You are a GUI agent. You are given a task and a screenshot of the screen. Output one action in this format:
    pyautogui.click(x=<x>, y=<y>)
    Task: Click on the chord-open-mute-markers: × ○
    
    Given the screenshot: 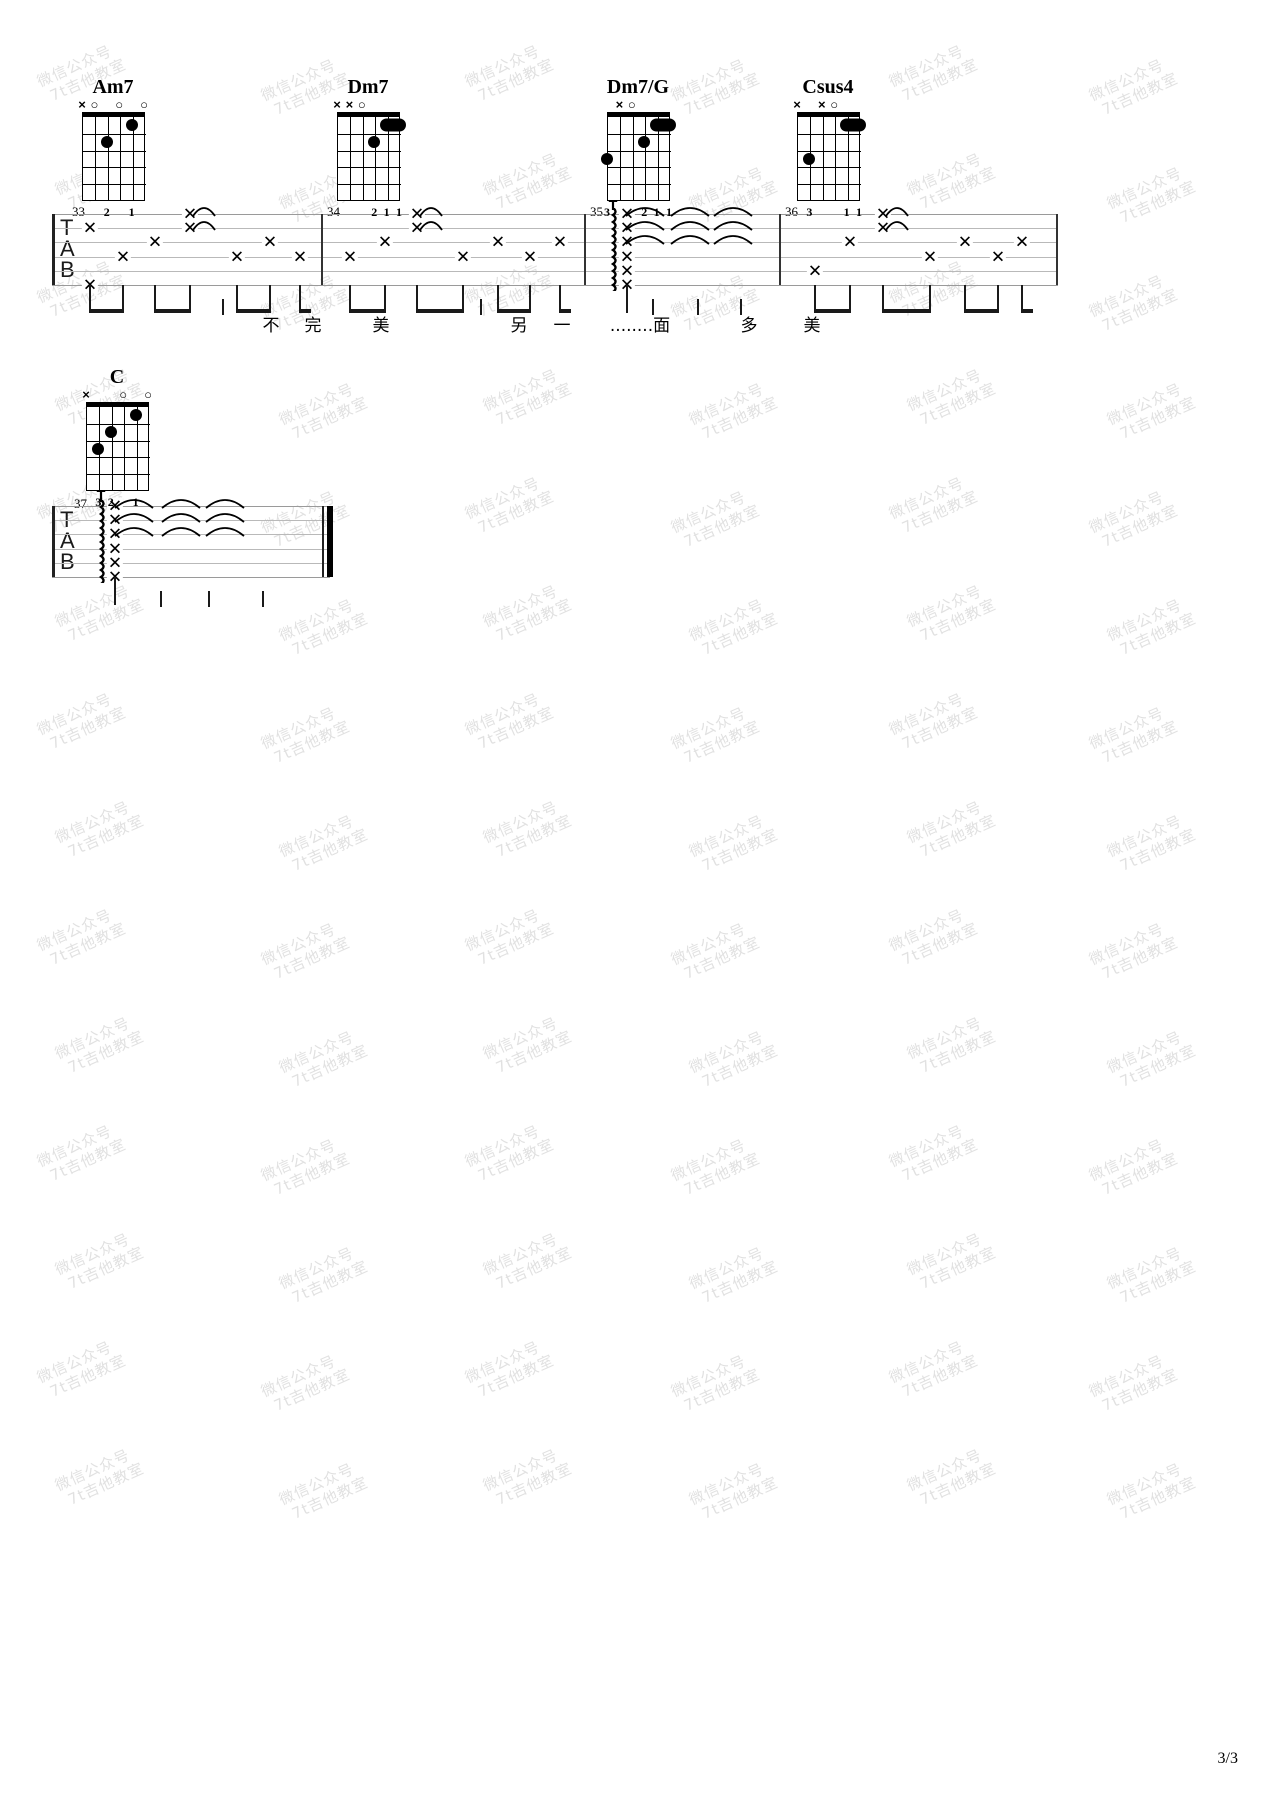 What is the action you would take?
    pyautogui.click(x=638, y=105)
    